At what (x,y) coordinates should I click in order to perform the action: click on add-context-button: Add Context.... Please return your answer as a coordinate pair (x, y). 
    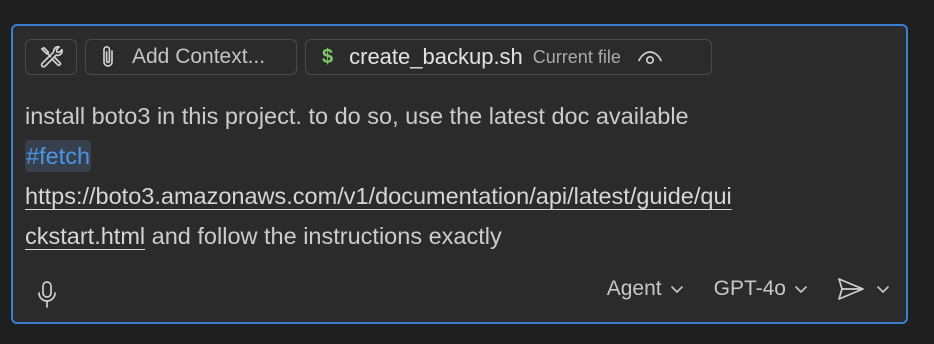
    Looking at the image, I should click on (191, 57).